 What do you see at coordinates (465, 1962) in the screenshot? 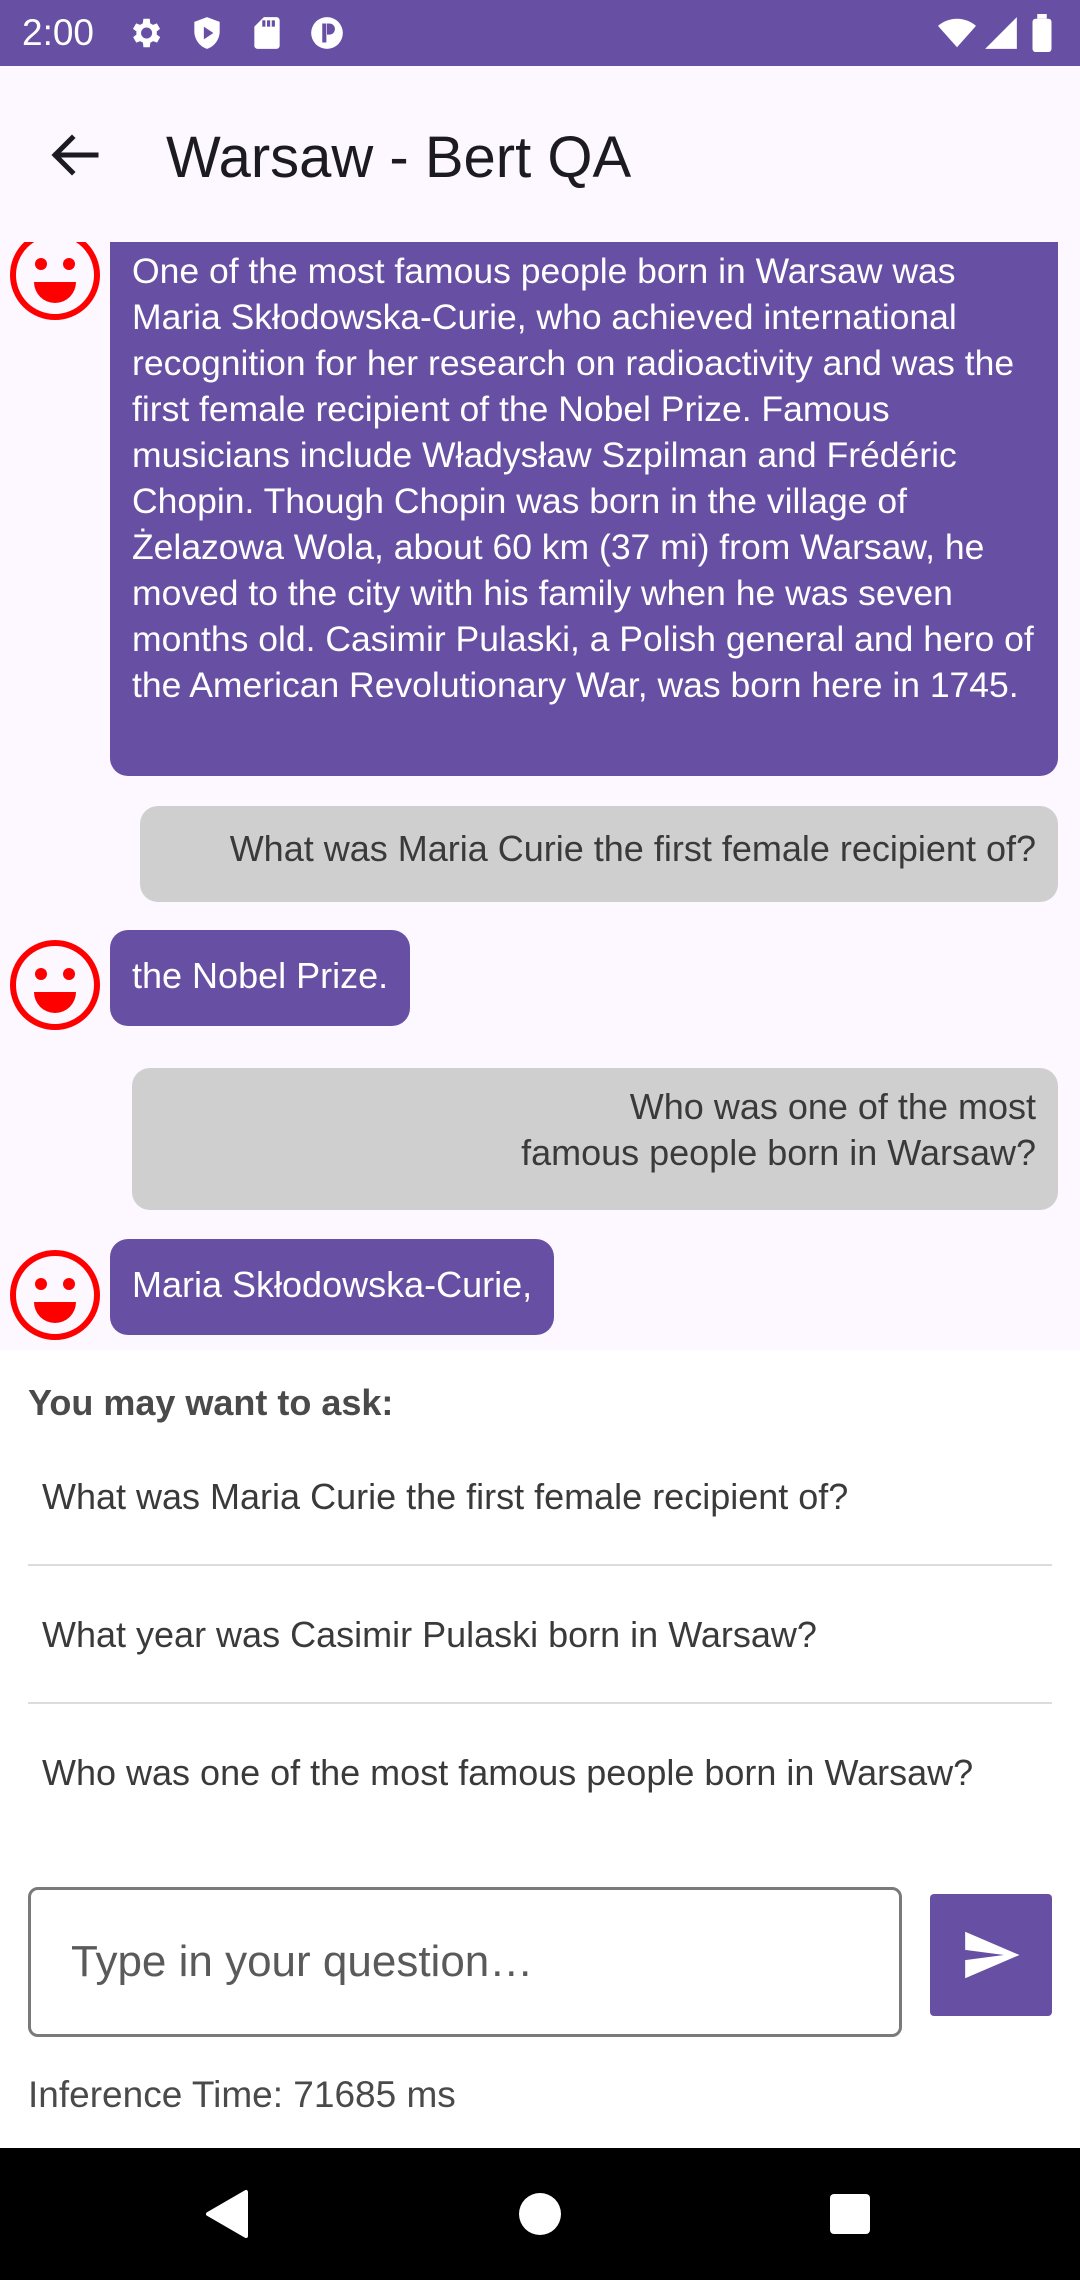
I see `question-input` at bounding box center [465, 1962].